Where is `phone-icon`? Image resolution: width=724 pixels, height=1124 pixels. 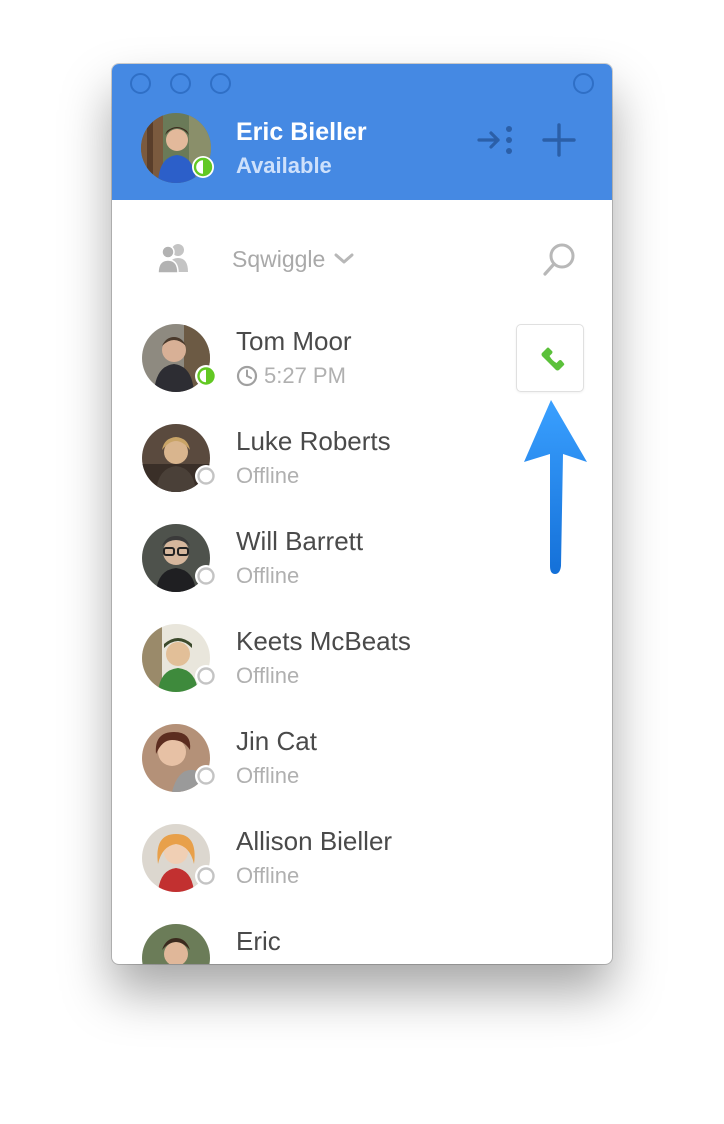
phone-icon is located at coordinates (553, 359).